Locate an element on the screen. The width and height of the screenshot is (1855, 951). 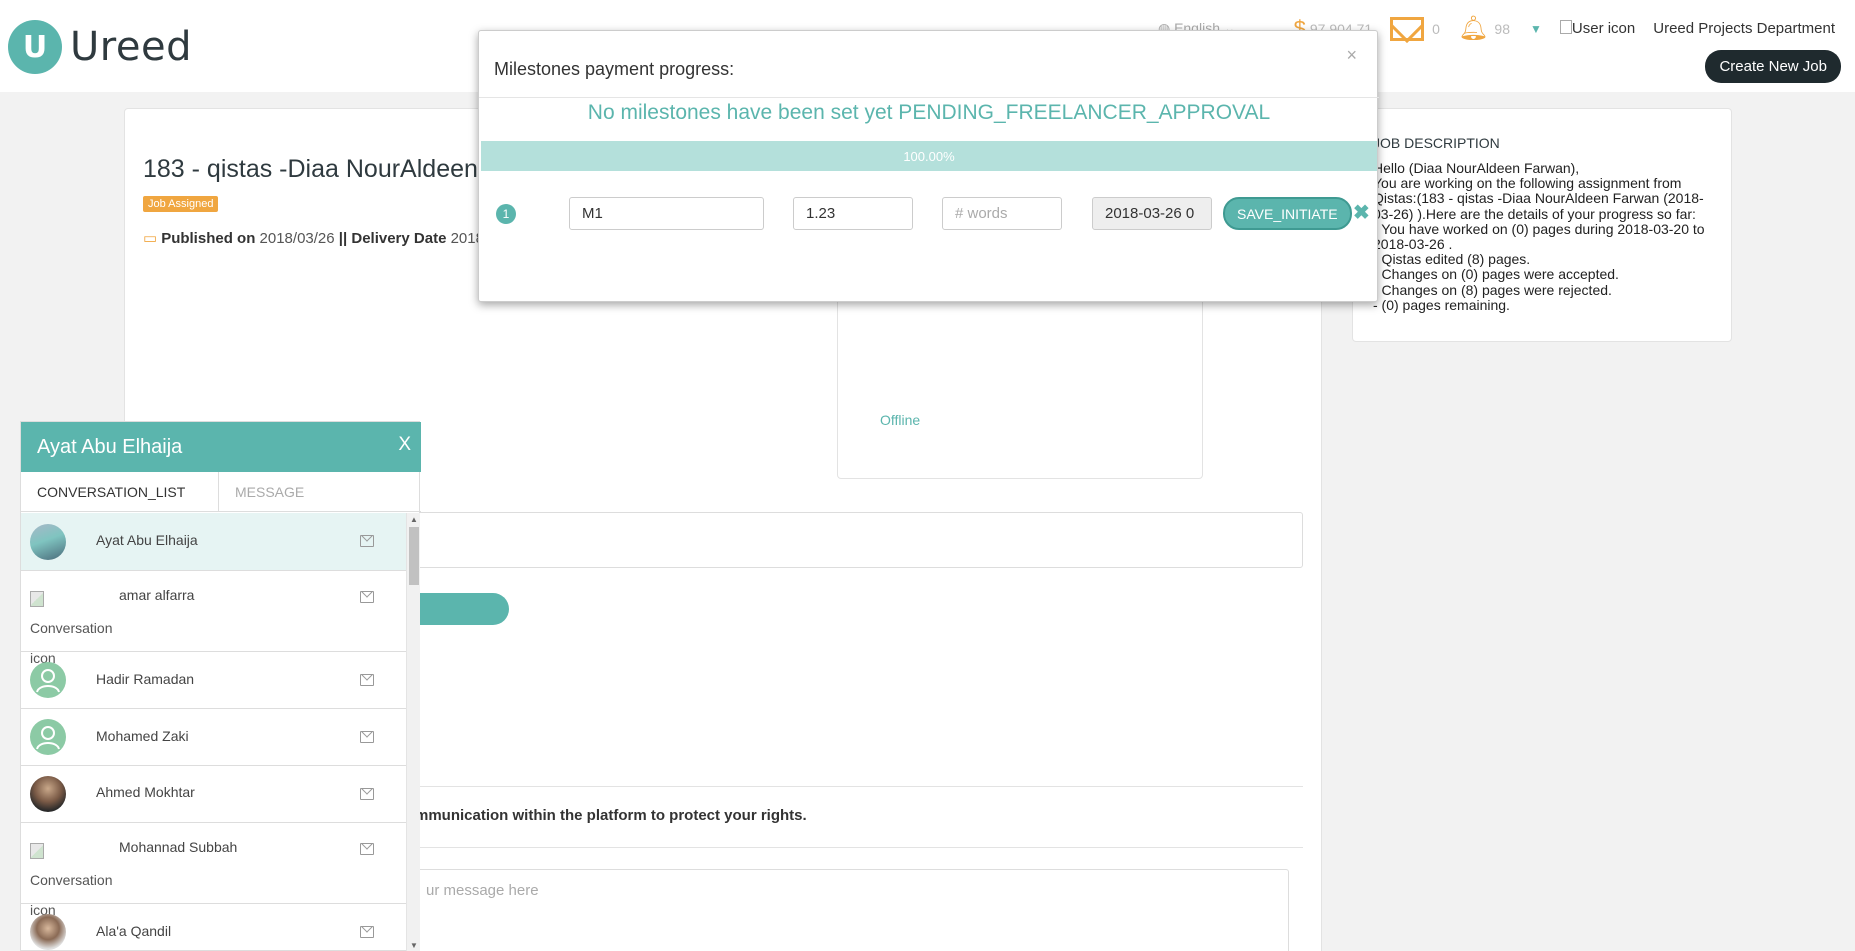
published-label: Published on is located at coordinates (208, 238).